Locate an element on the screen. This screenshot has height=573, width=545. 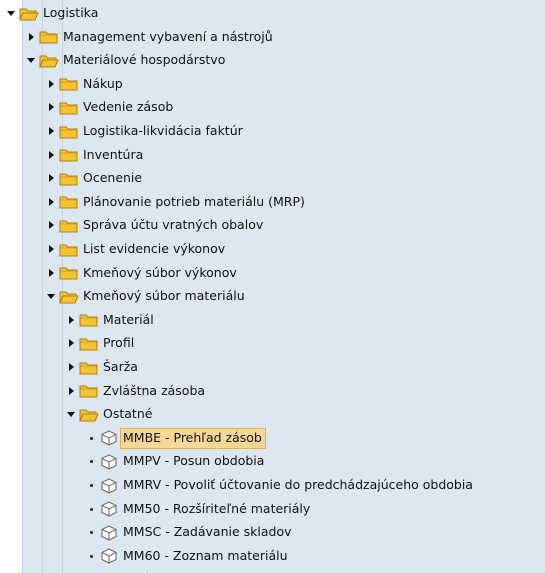
tree-node-label: Kmeňový súbor materiálu is located at coordinates (164, 296).